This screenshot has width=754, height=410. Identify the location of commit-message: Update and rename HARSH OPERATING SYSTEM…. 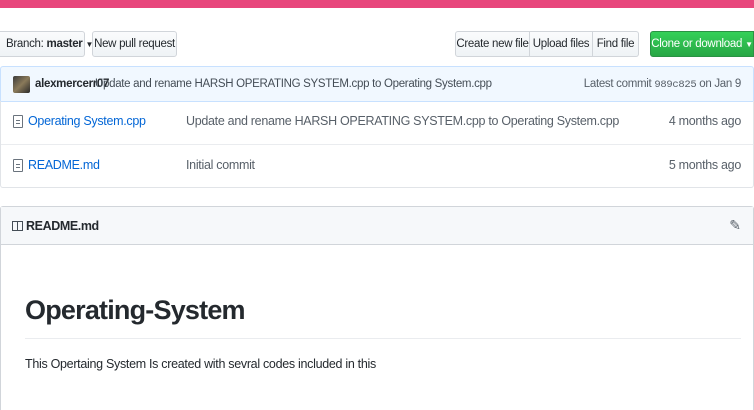
(293, 84).